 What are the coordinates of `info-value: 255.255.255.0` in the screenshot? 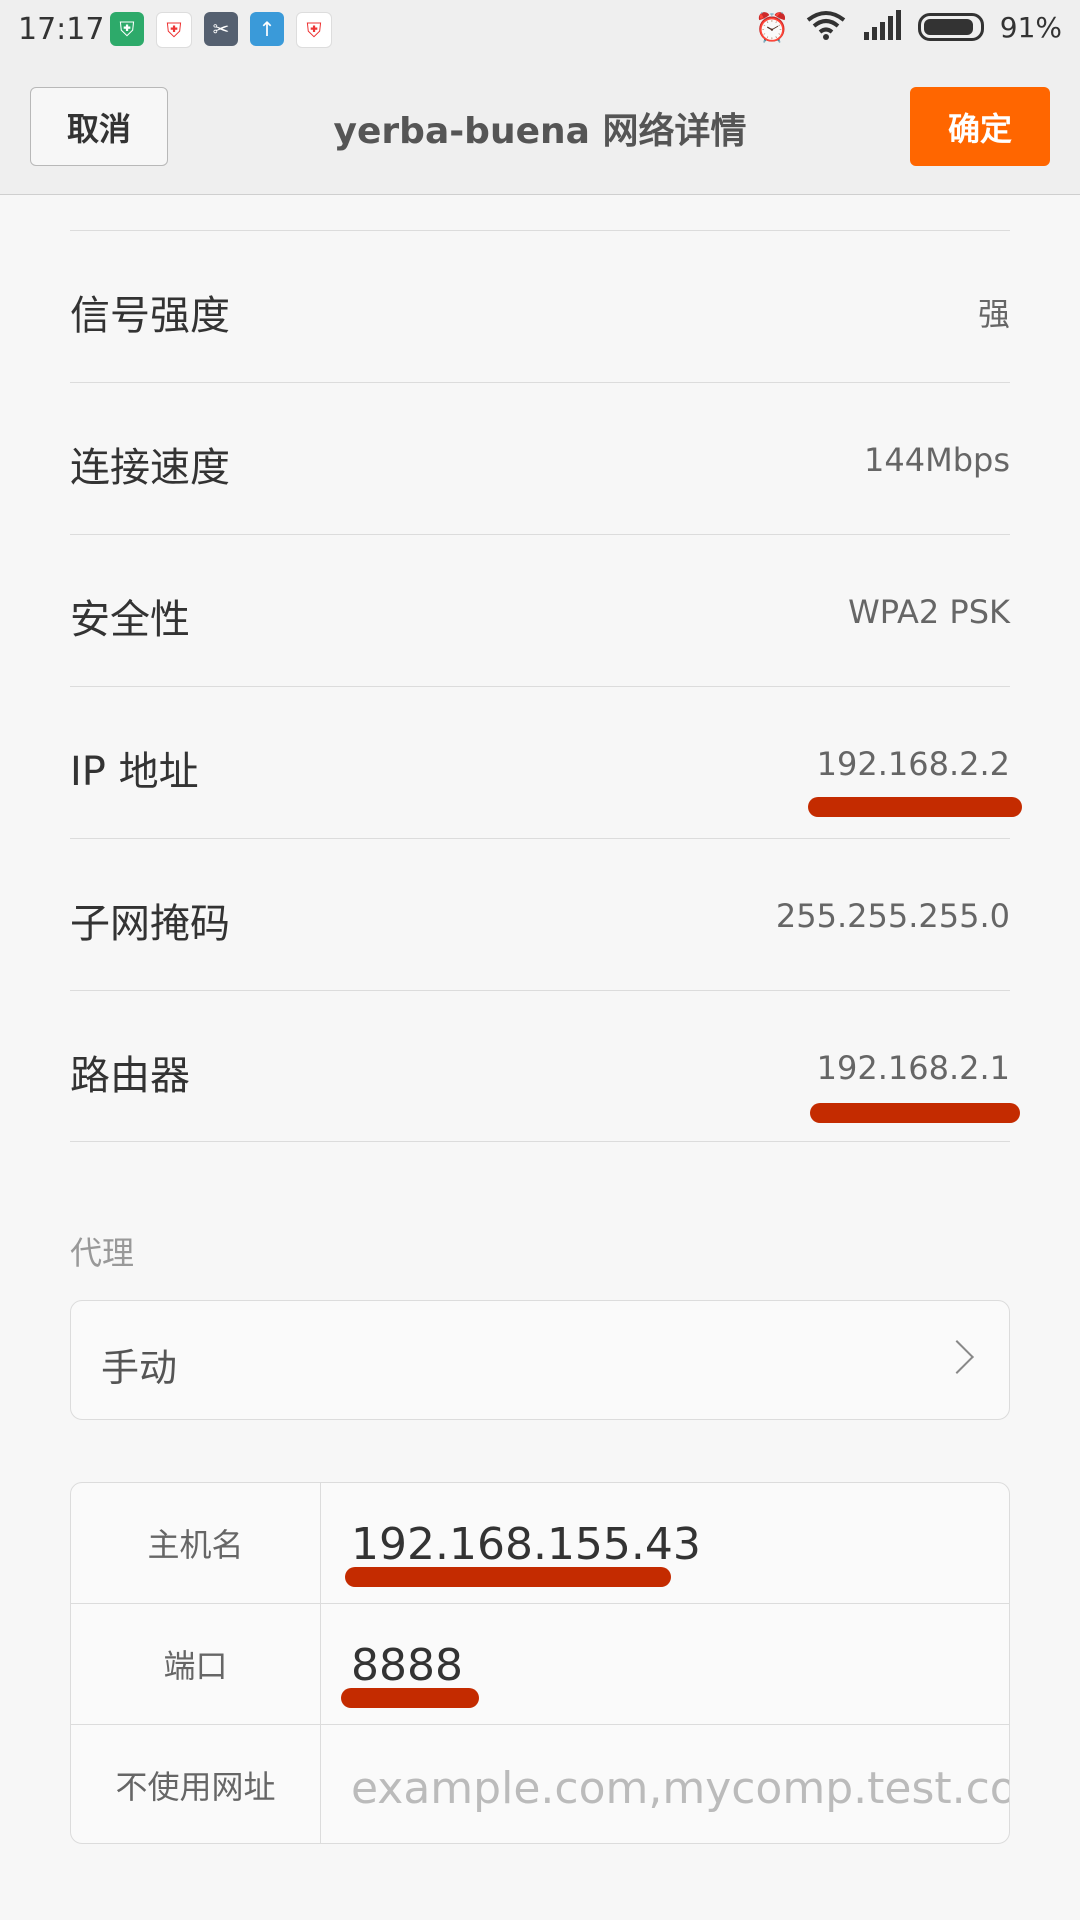 It's located at (892, 916).